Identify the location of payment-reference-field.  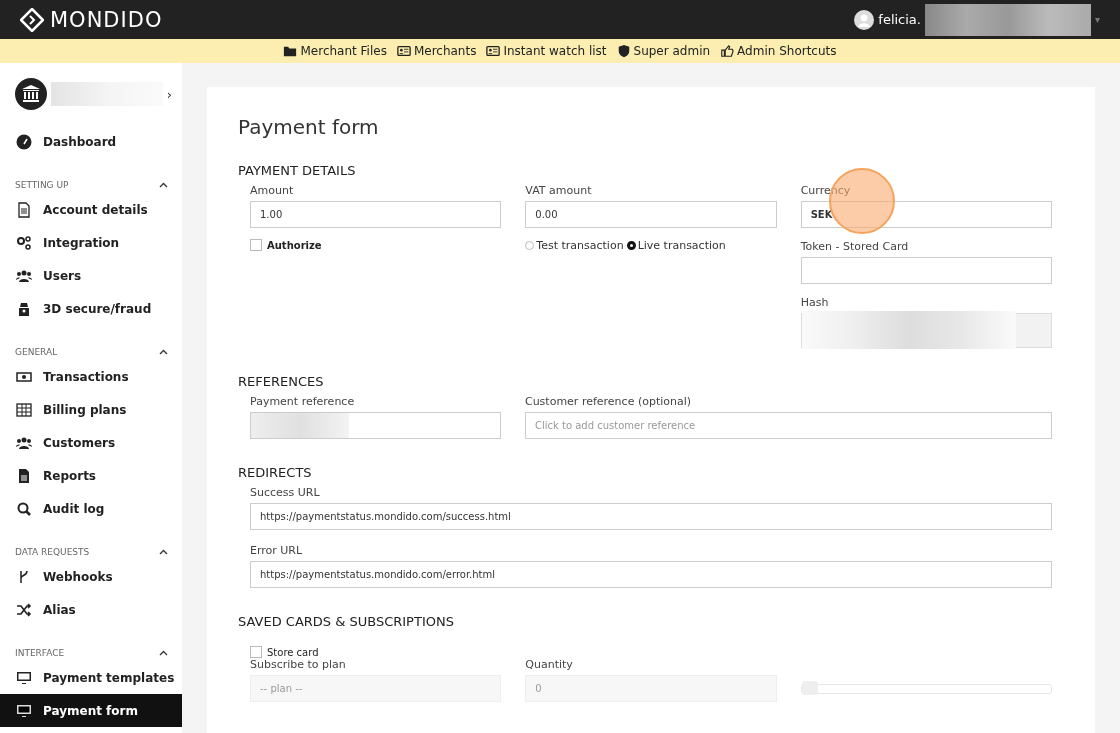
(375, 425).